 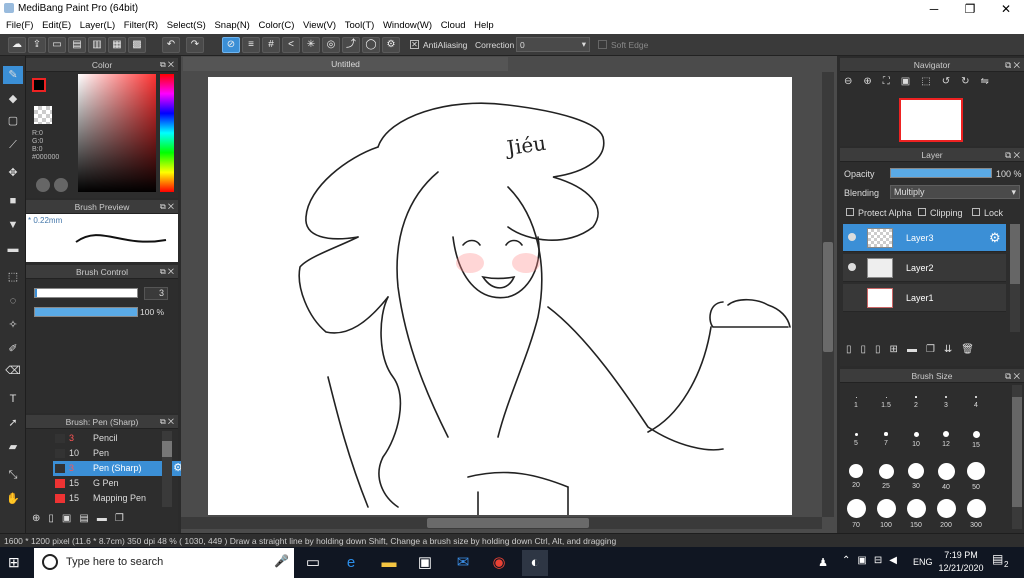 I want to click on visibility-icon, so click(x=852, y=267).